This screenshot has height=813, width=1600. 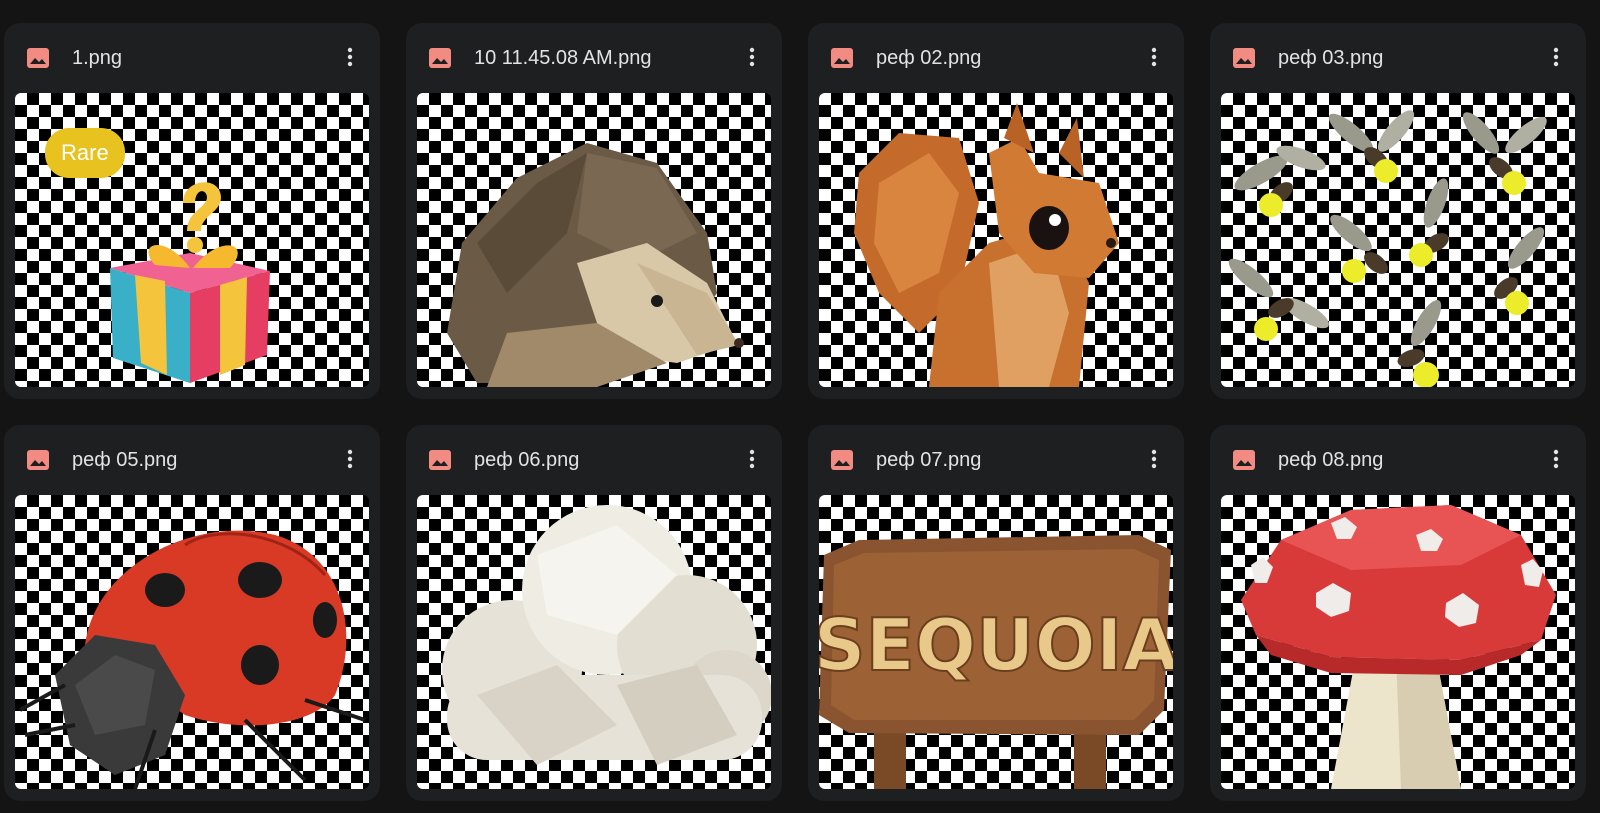 What do you see at coordinates (1387, 248) in the screenshot?
I see `fireflies-image` at bounding box center [1387, 248].